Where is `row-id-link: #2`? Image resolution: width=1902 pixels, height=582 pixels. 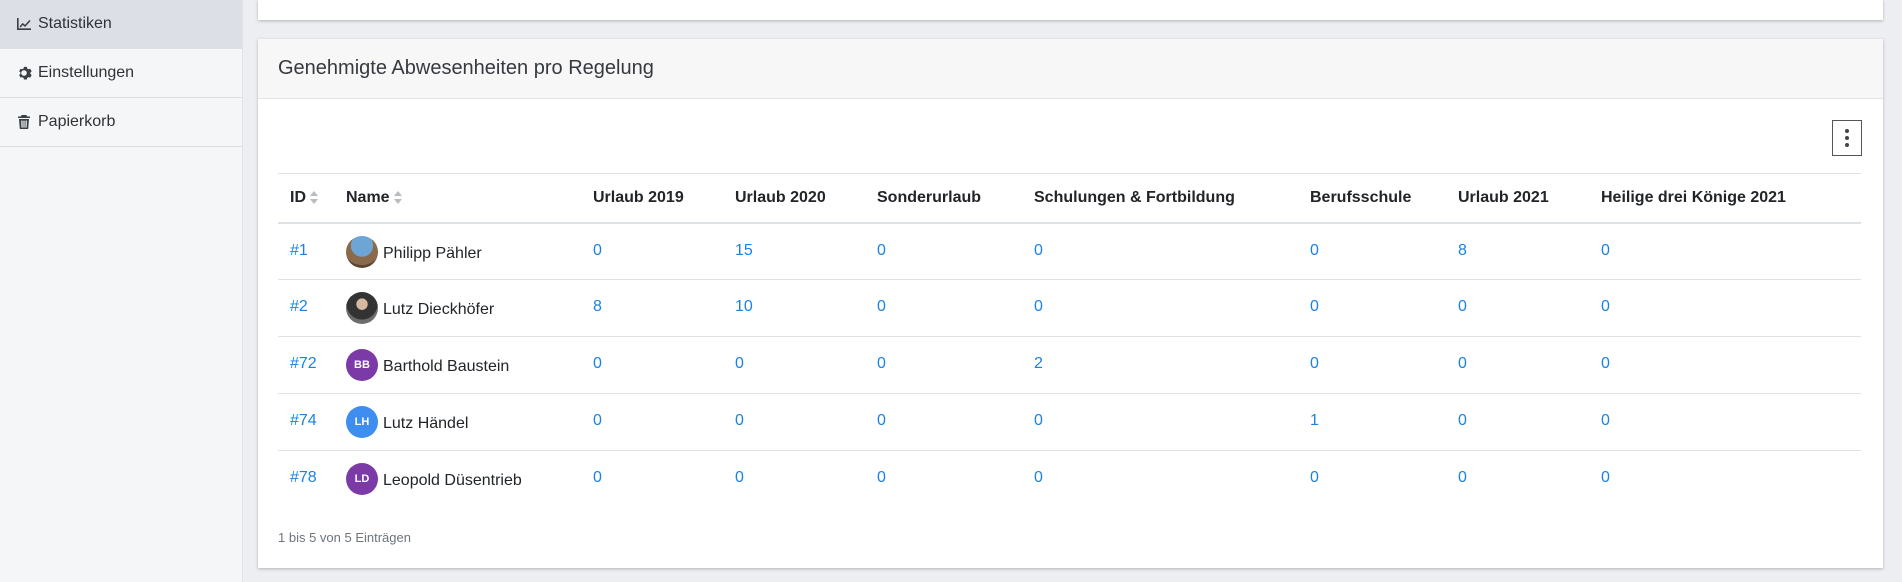 row-id-link: #2 is located at coordinates (299, 306).